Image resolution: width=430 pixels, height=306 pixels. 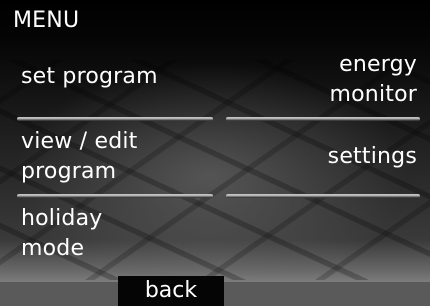 What do you see at coordinates (373, 80) in the screenshot?
I see `energy-monitor-button: energy monitor` at bounding box center [373, 80].